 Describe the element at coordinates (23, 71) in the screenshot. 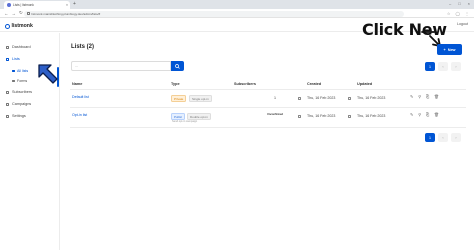

I see `sidebar-item-label: All lists` at that location.